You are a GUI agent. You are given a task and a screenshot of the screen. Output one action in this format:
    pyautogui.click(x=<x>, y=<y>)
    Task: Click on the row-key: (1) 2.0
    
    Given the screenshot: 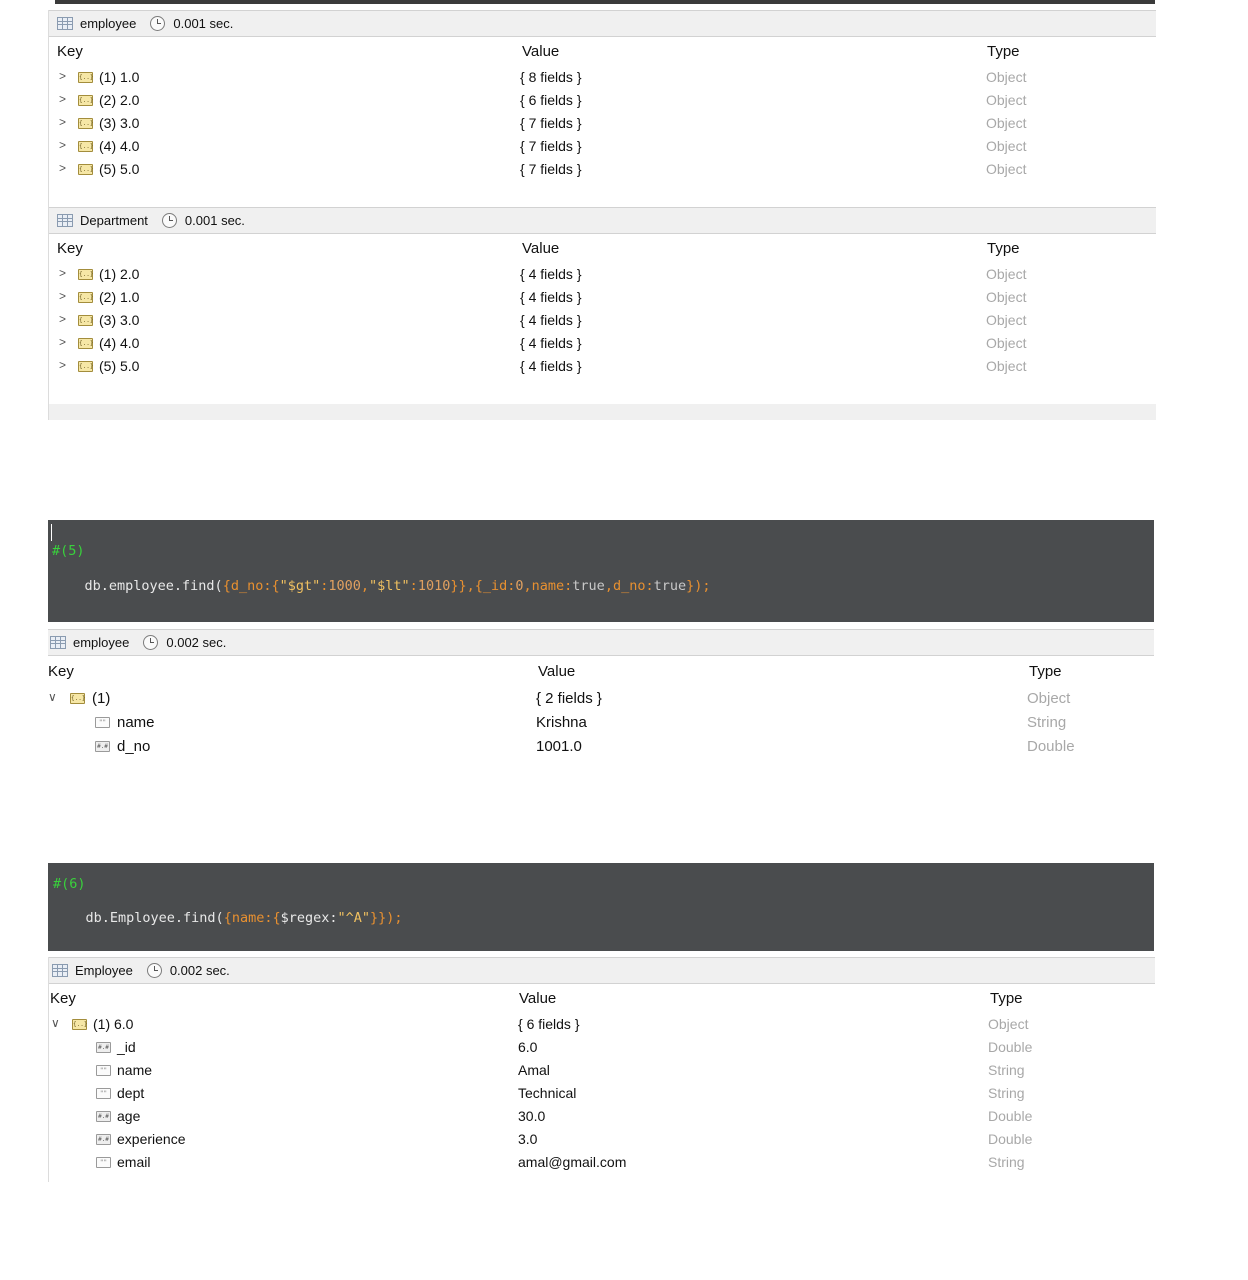 What is the action you would take?
    pyautogui.click(x=119, y=274)
    